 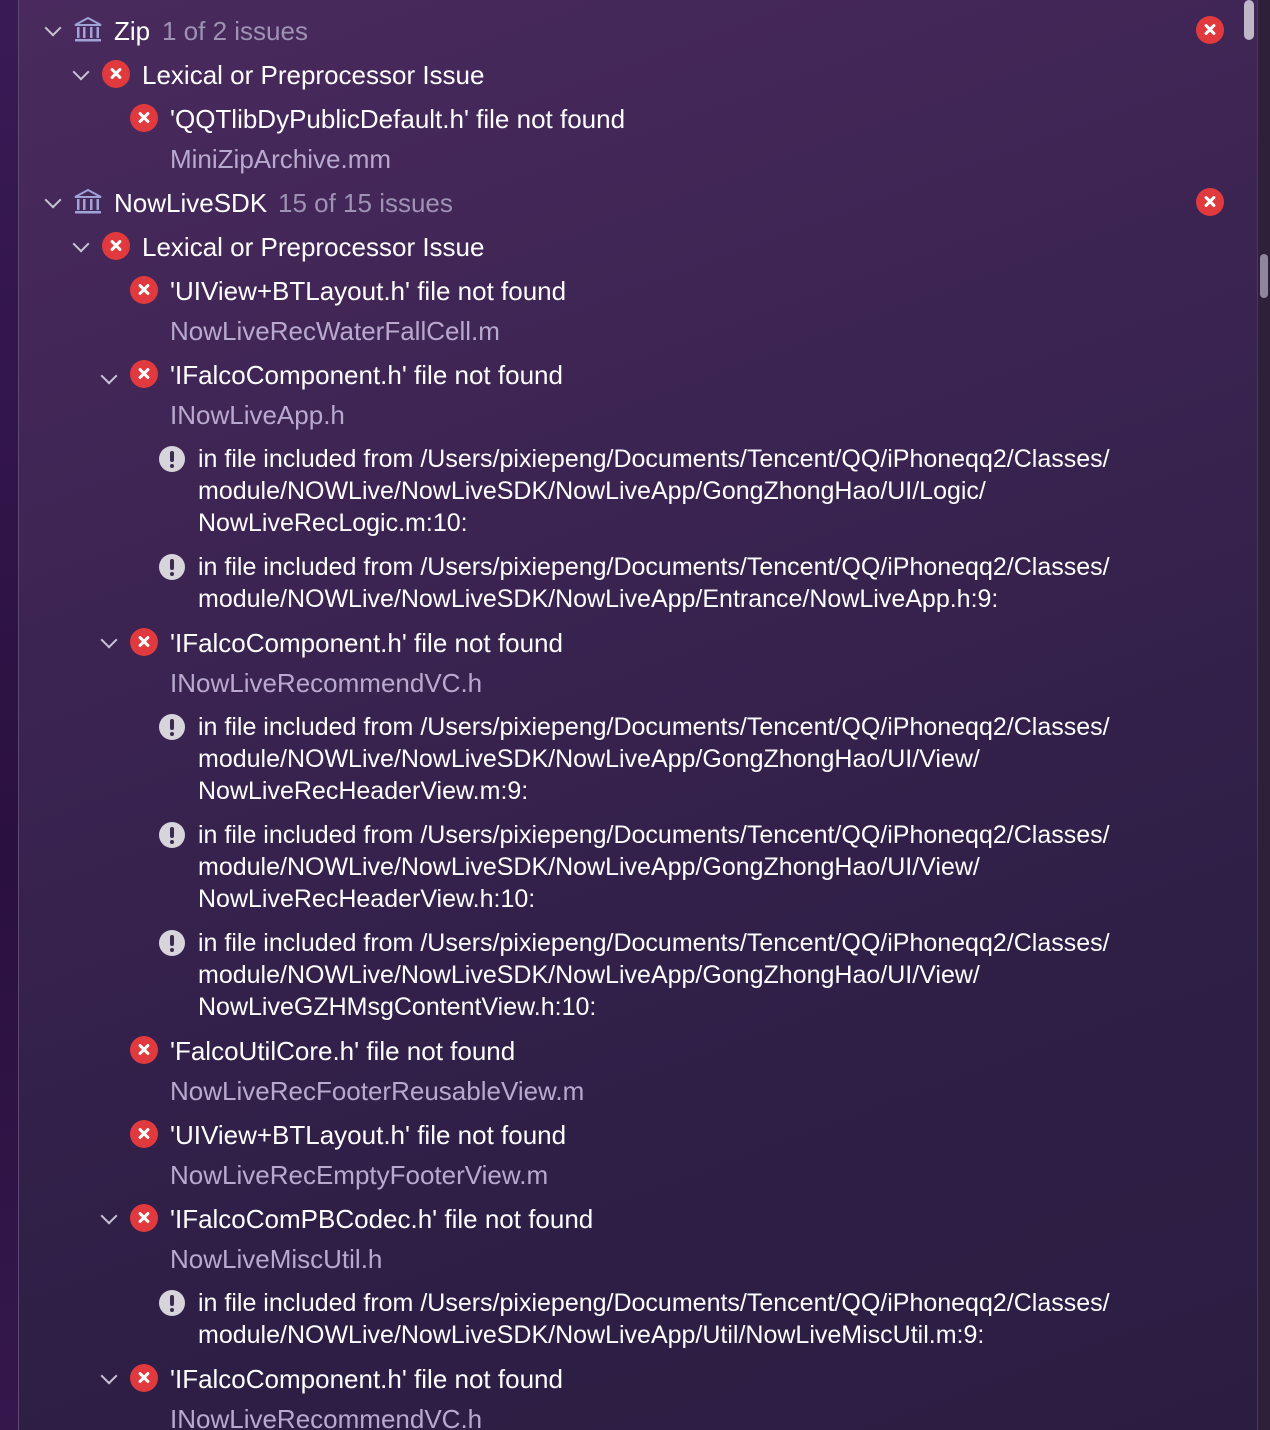 I want to click on issue-count: 15 of 15 issues, so click(x=365, y=203).